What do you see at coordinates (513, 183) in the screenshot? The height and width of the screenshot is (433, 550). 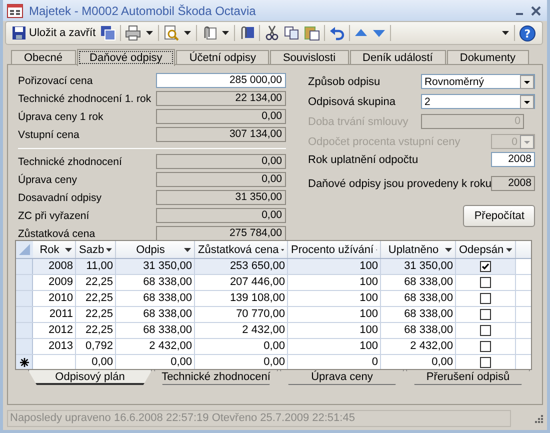 I see `readonly-field: 2008` at bounding box center [513, 183].